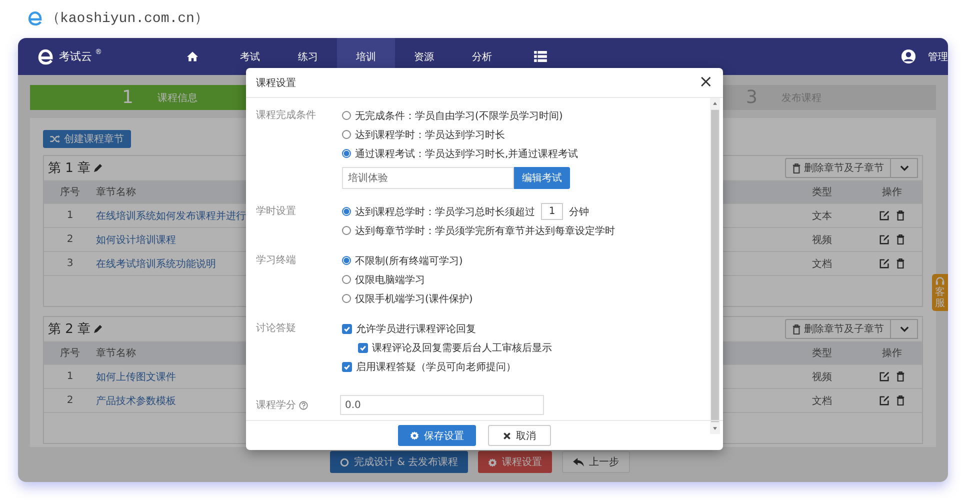  What do you see at coordinates (938, 57) in the screenshot?
I see `user-menu-link: 管理` at bounding box center [938, 57].